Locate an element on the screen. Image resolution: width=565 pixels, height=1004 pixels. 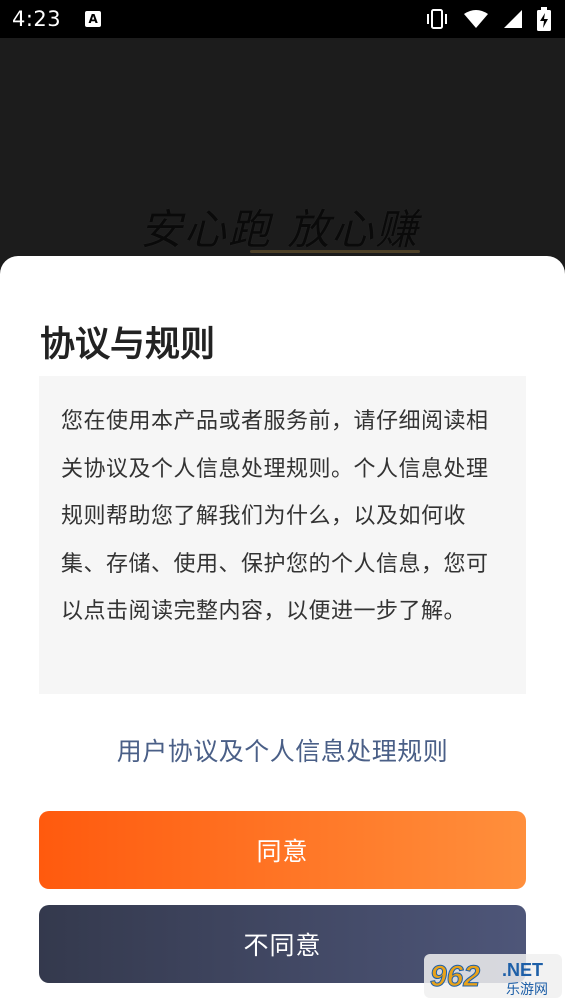
battery-icon is located at coordinates (544, 19).